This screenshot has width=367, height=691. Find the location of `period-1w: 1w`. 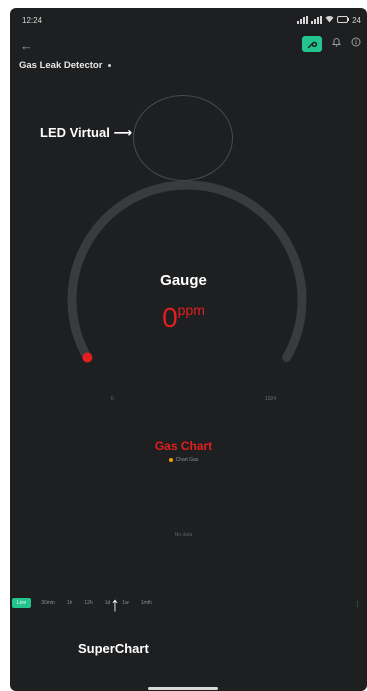

period-1w: 1w is located at coordinates (125, 603).